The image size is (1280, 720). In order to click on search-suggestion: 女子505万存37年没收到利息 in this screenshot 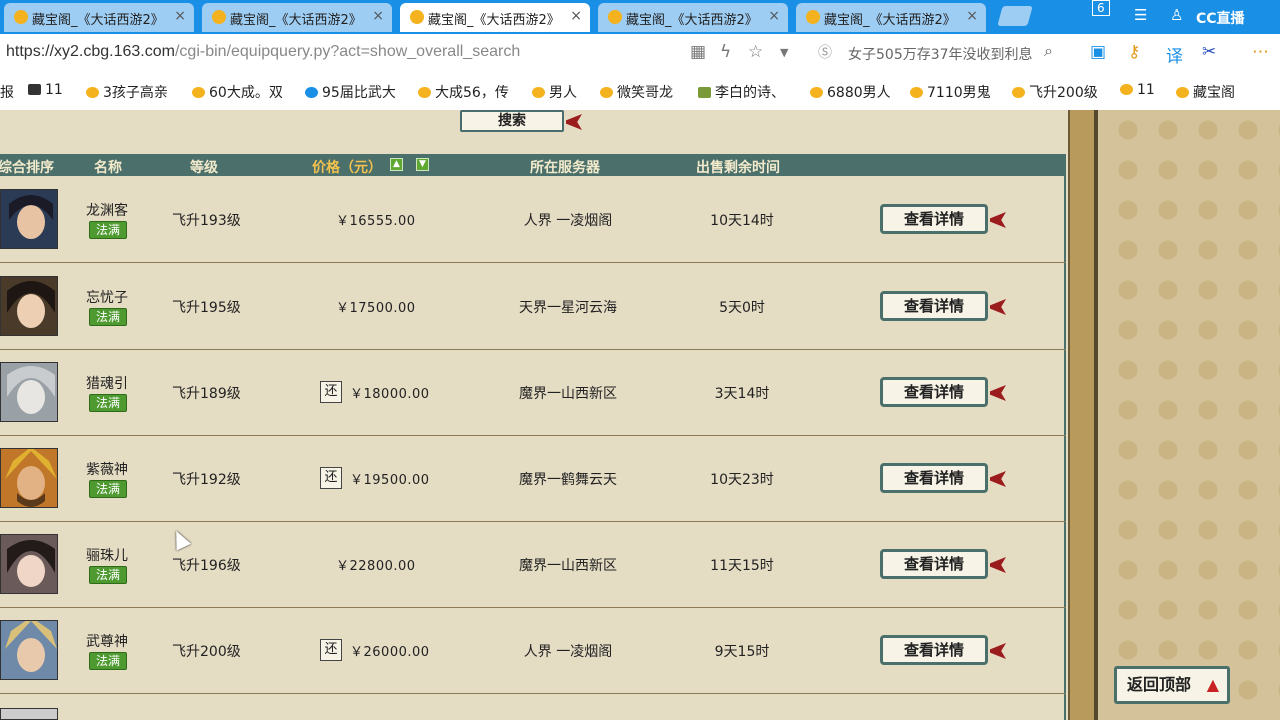, I will do `click(940, 54)`.